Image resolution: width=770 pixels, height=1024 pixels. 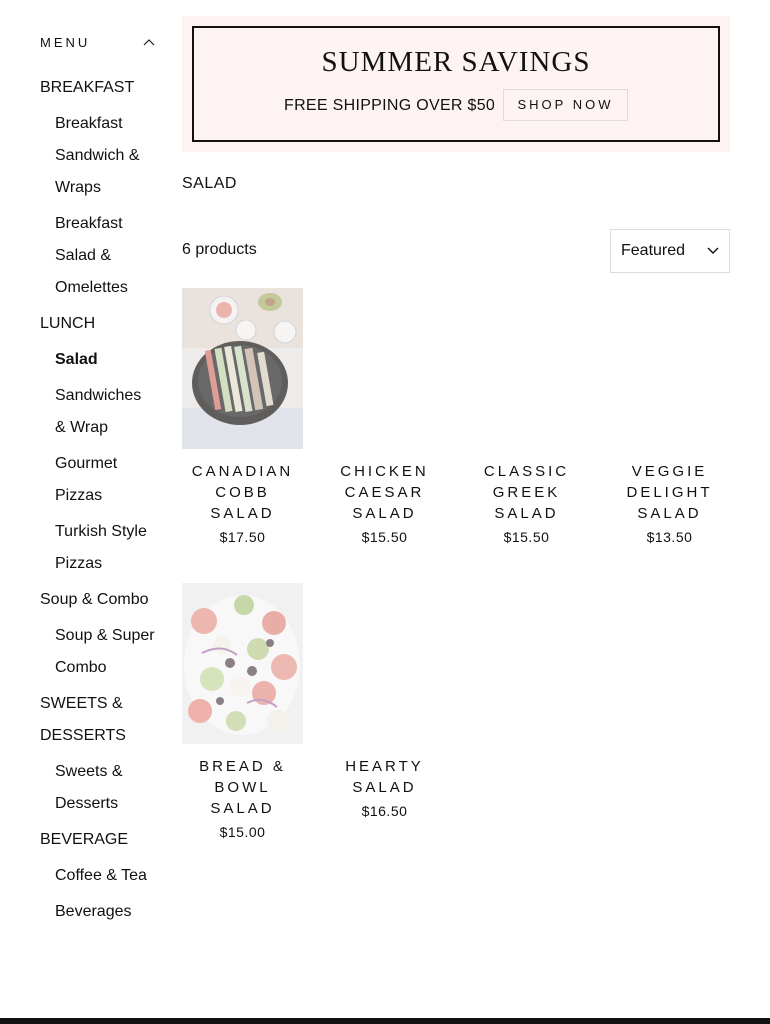 I want to click on sidebar-item-soup-super-combo: Soup & Super Combo, so click(x=97, y=652).